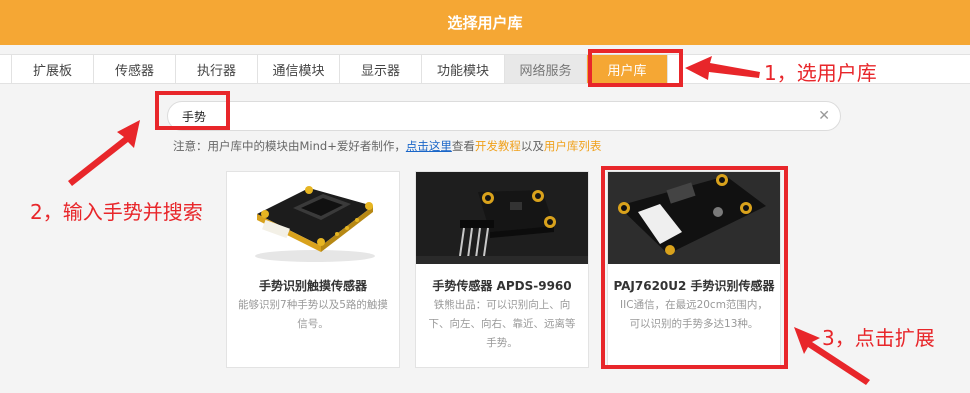 The height and width of the screenshot is (393, 970). I want to click on step2-annotation: 2，输入手势并搜索, so click(116, 212).